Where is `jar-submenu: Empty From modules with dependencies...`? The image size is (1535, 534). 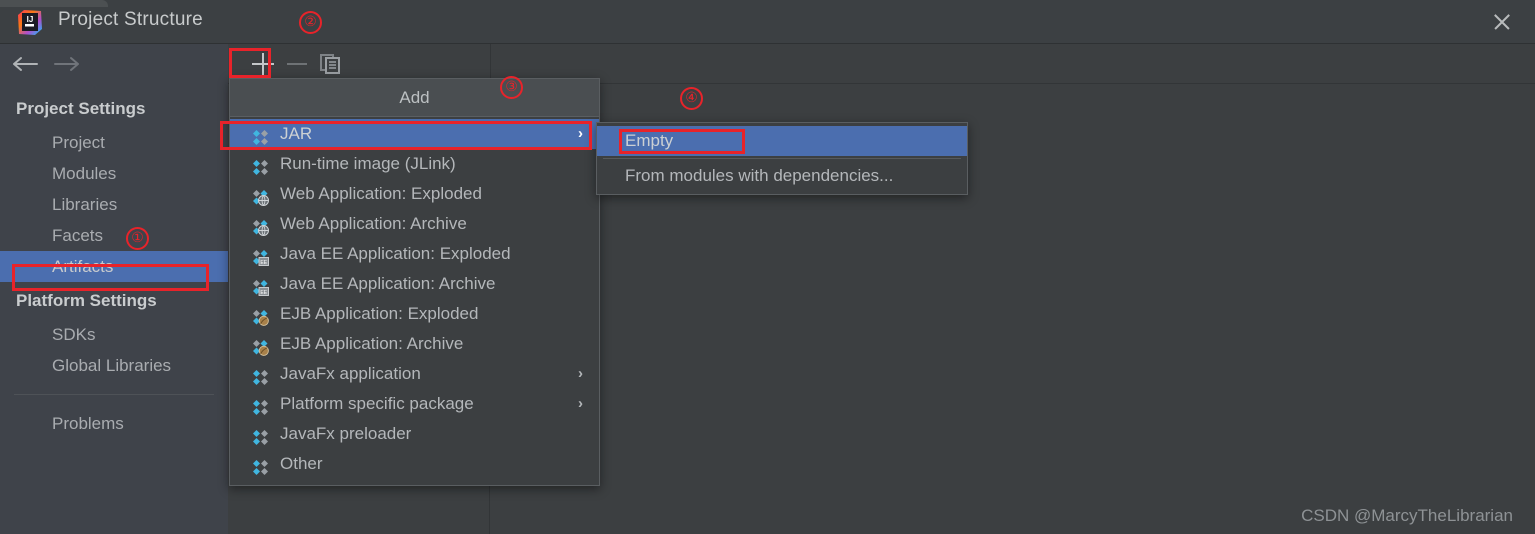
jar-submenu: Empty From modules with dependencies... is located at coordinates (782, 158).